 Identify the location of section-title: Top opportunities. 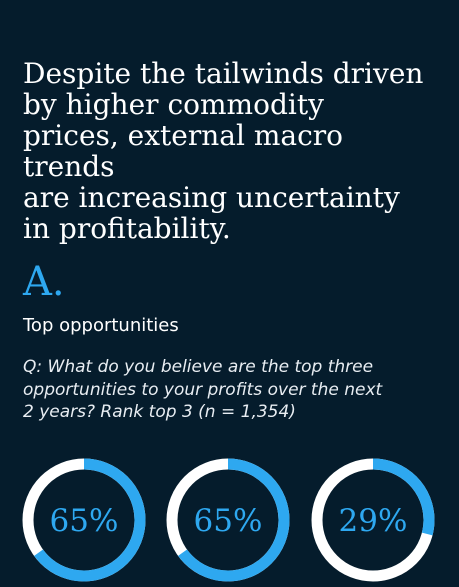
(101, 325).